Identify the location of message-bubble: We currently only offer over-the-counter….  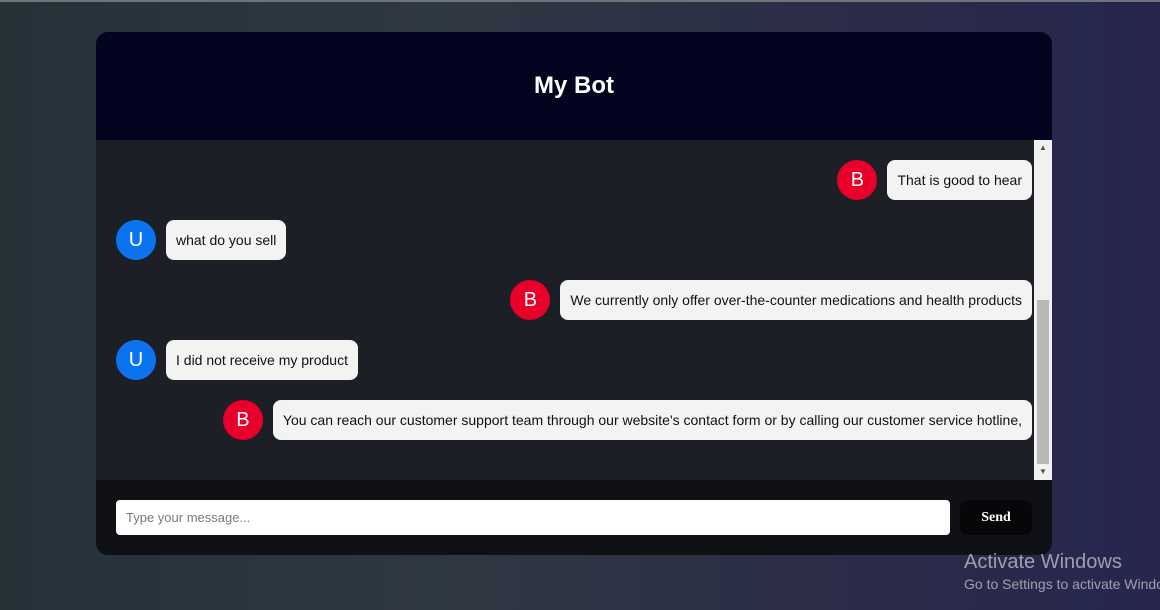
(796, 300).